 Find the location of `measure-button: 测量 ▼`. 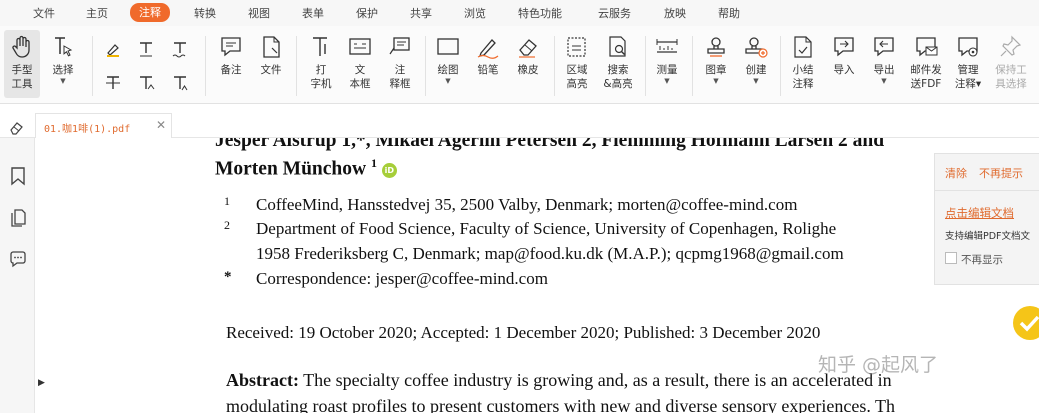

measure-button: 测量 ▼ is located at coordinates (667, 60).